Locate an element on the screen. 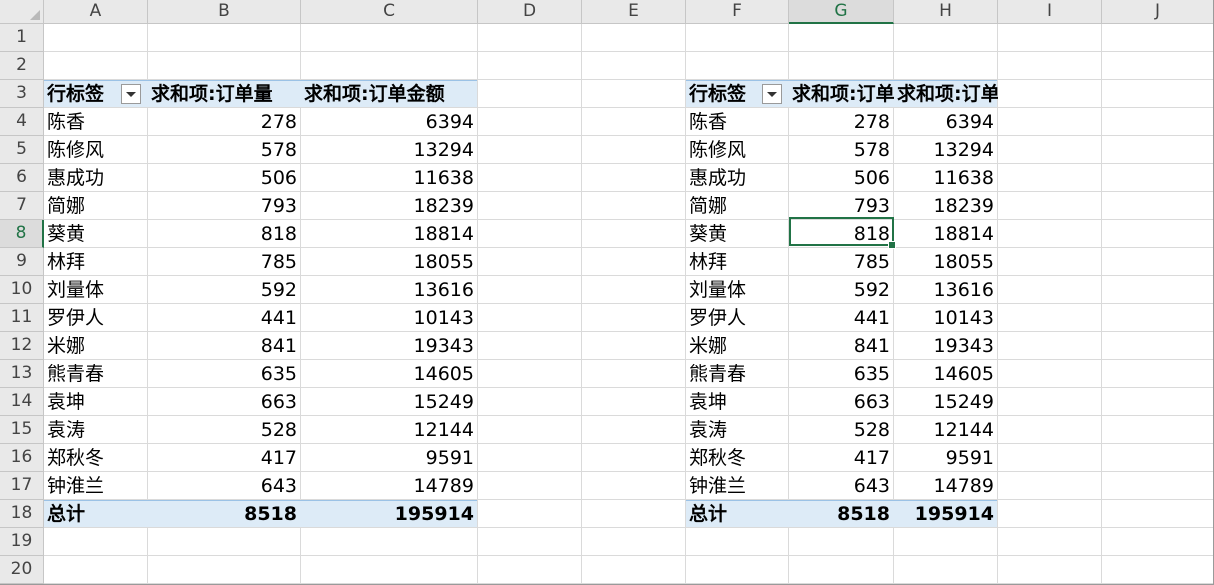 Image resolution: width=1214 pixels, height=585 pixels. column-header-i: I is located at coordinates (1050, 12).